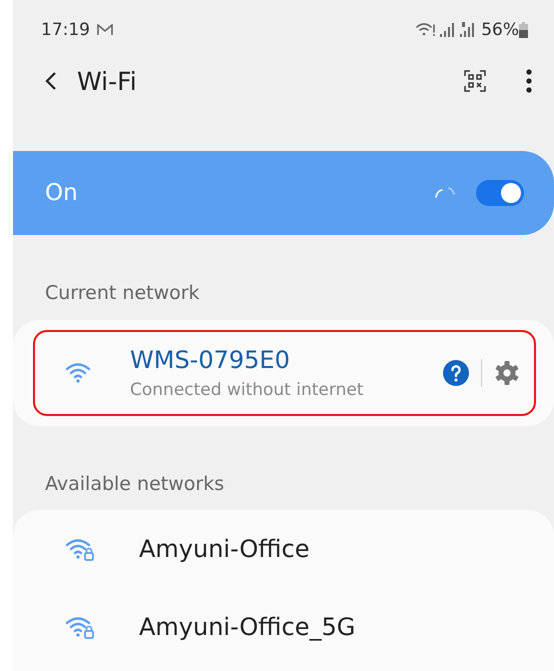  I want to click on switch-label: On, so click(62, 193).